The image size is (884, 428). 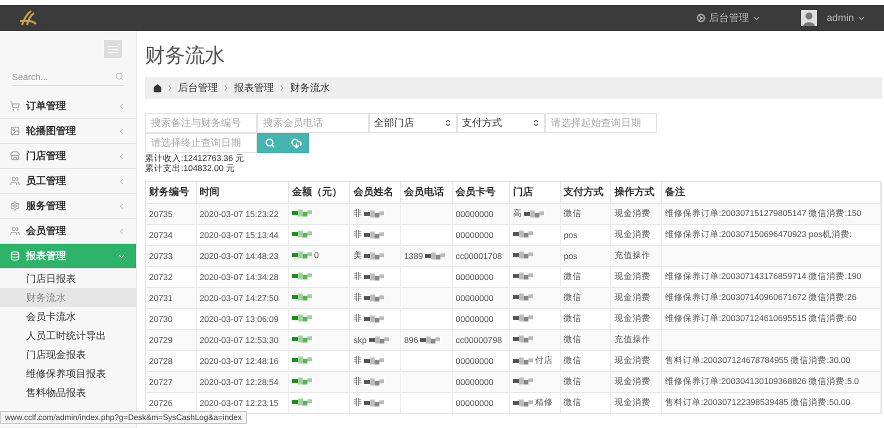 What do you see at coordinates (68, 373) in the screenshot?
I see `submenu-item: 维修保养项目报表` at bounding box center [68, 373].